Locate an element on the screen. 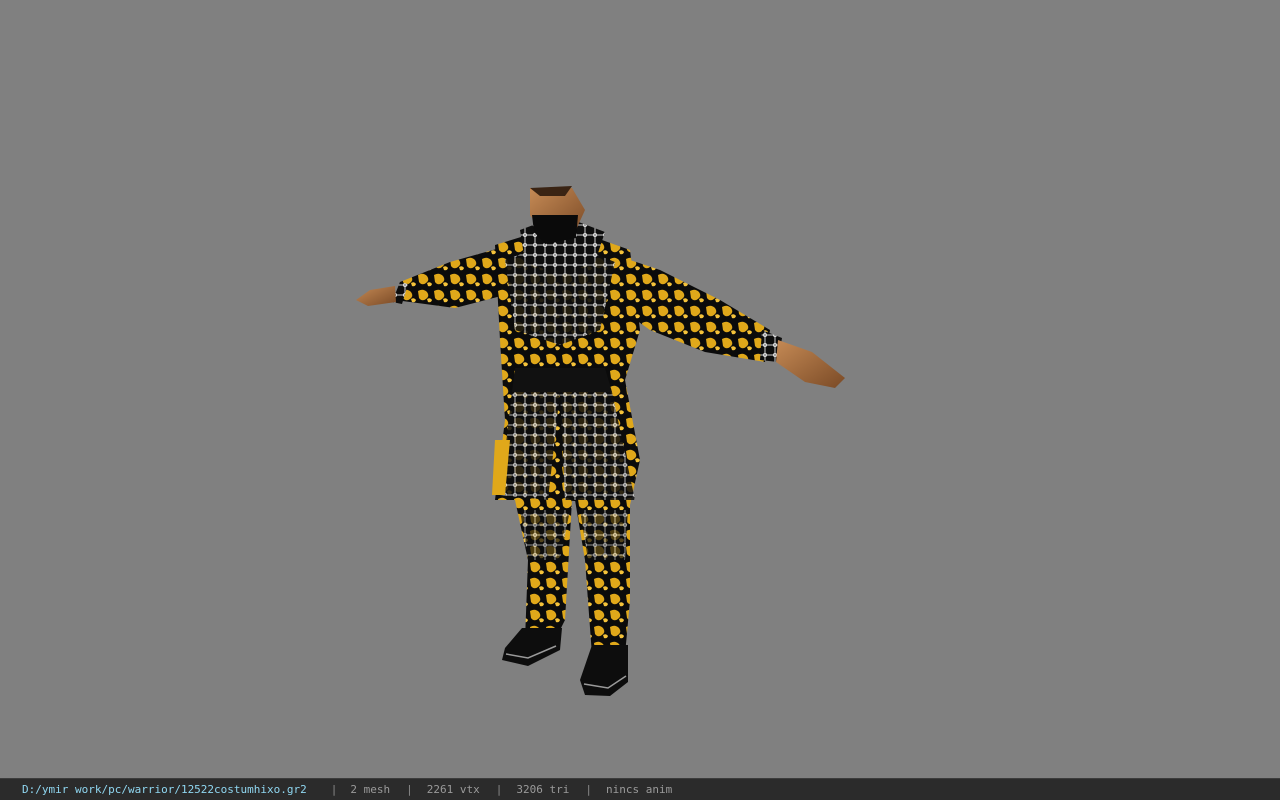 The height and width of the screenshot is (800, 1280). right-hand is located at coordinates (810, 364).